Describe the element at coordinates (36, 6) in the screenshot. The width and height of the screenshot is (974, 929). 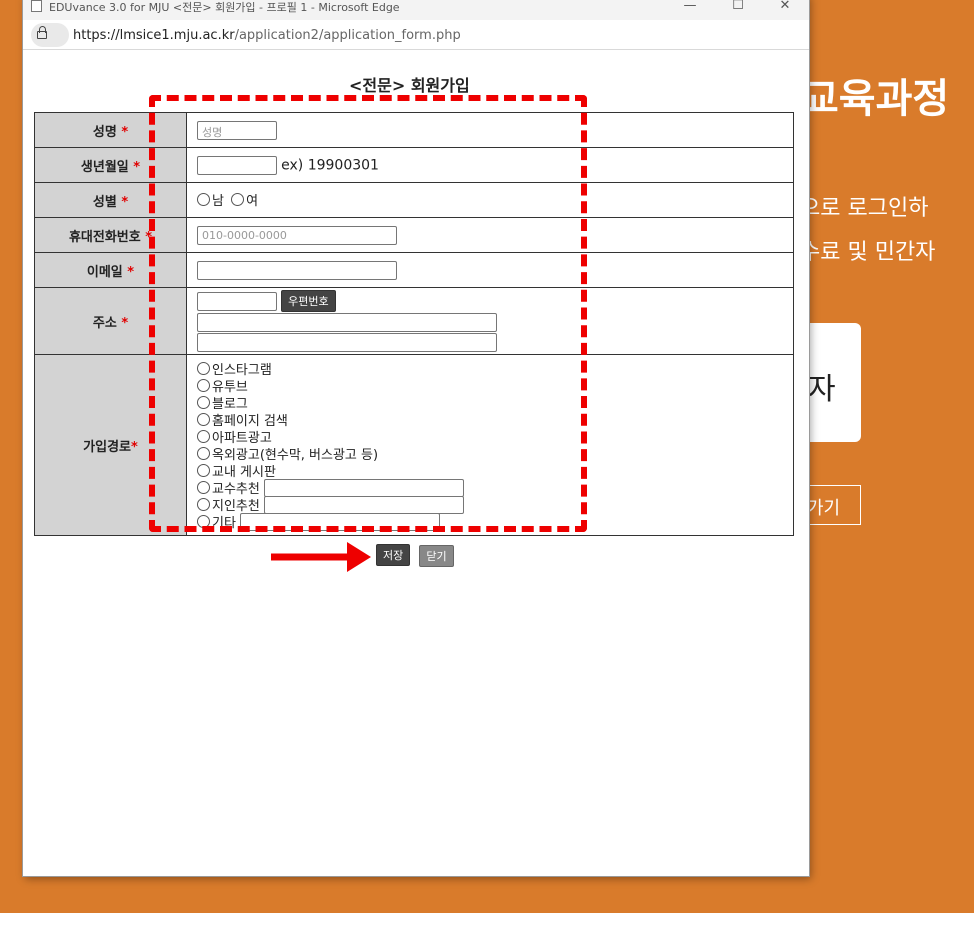
I see `app-icon` at that location.